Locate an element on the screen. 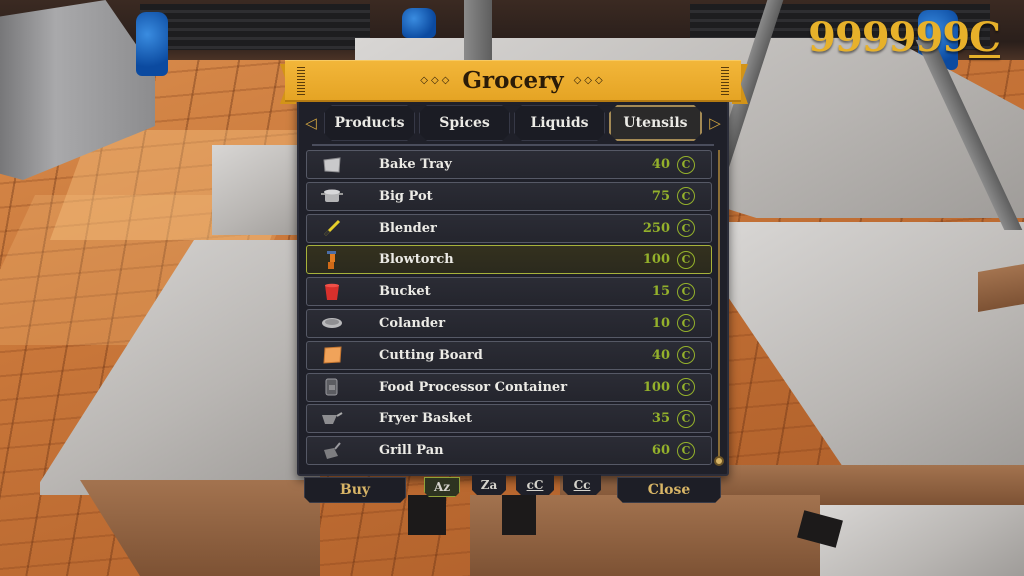  buy-button: Buy is located at coordinates (355, 490).